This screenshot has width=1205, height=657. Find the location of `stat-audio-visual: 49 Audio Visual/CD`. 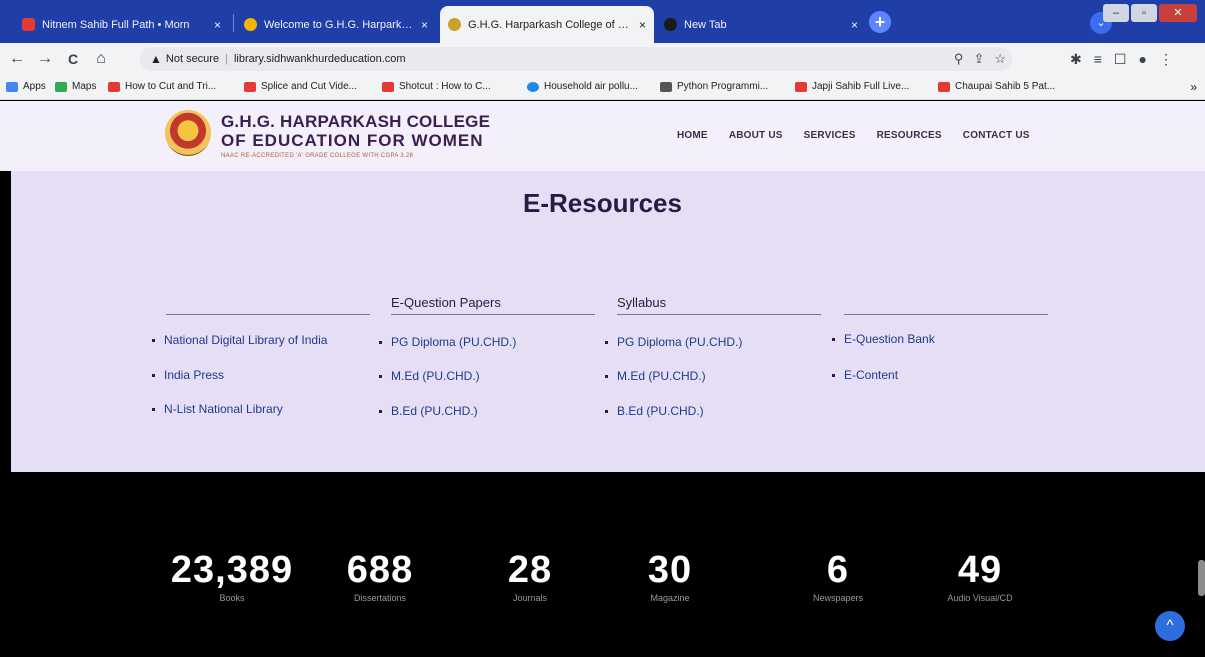

stat-audio-visual: 49 Audio Visual/CD is located at coordinates (980, 576).